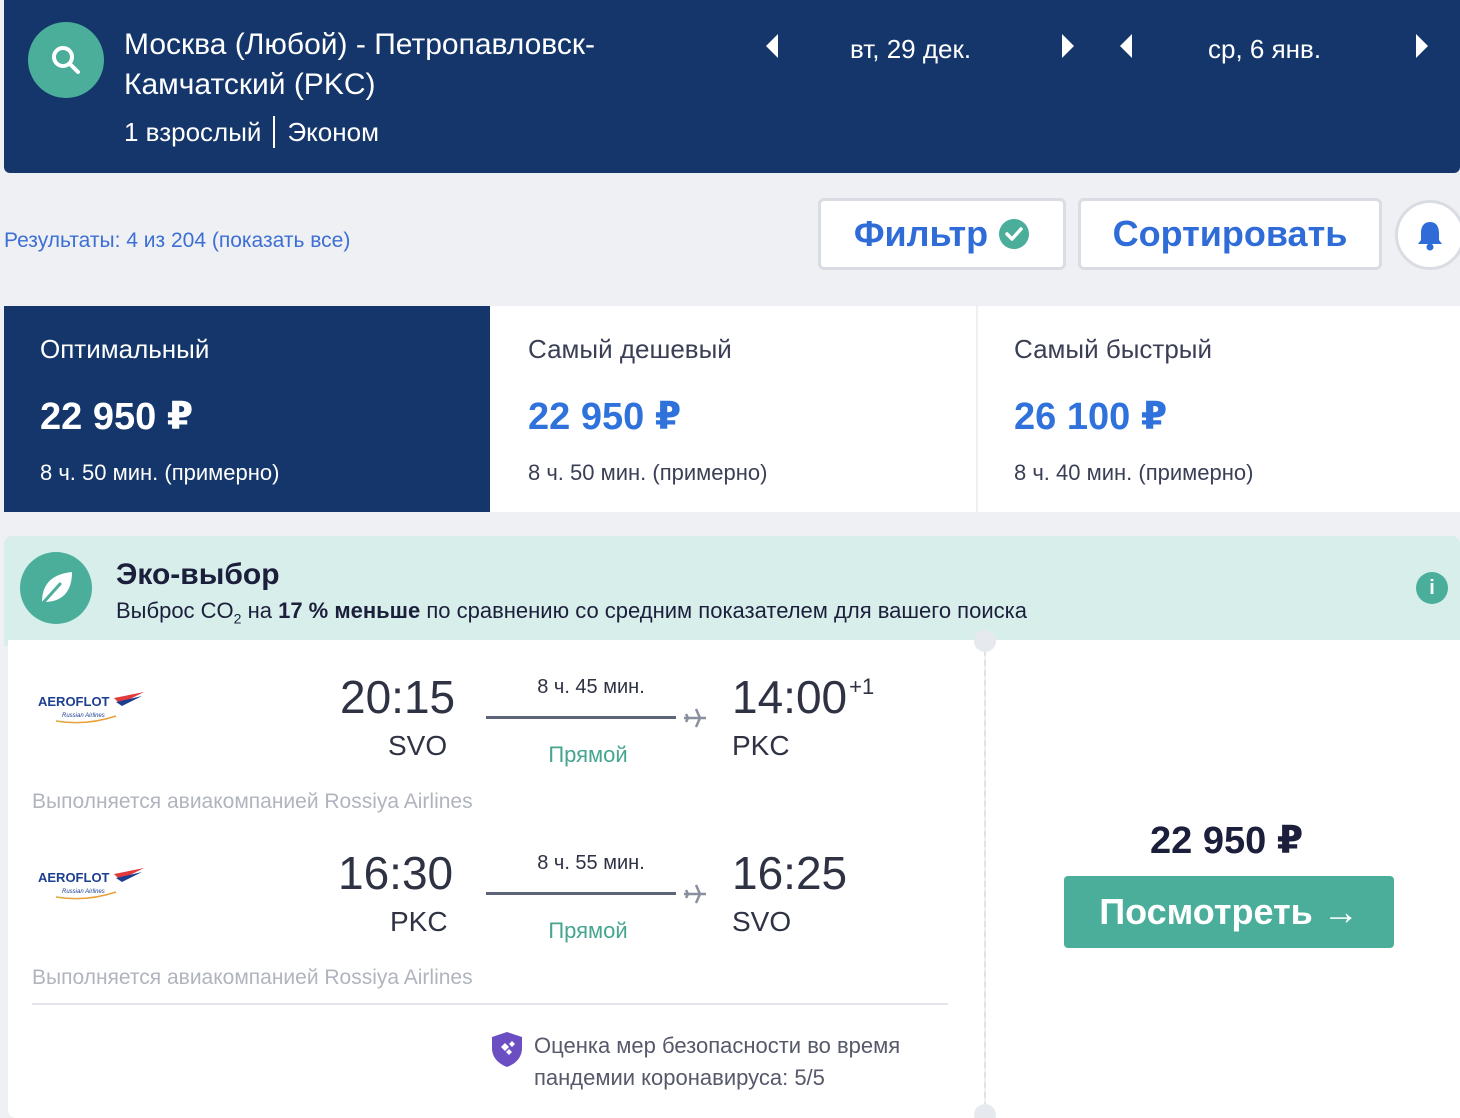 This screenshot has height=1118, width=1460. I want to click on tab-label: Самый быстрый, so click(1113, 349).